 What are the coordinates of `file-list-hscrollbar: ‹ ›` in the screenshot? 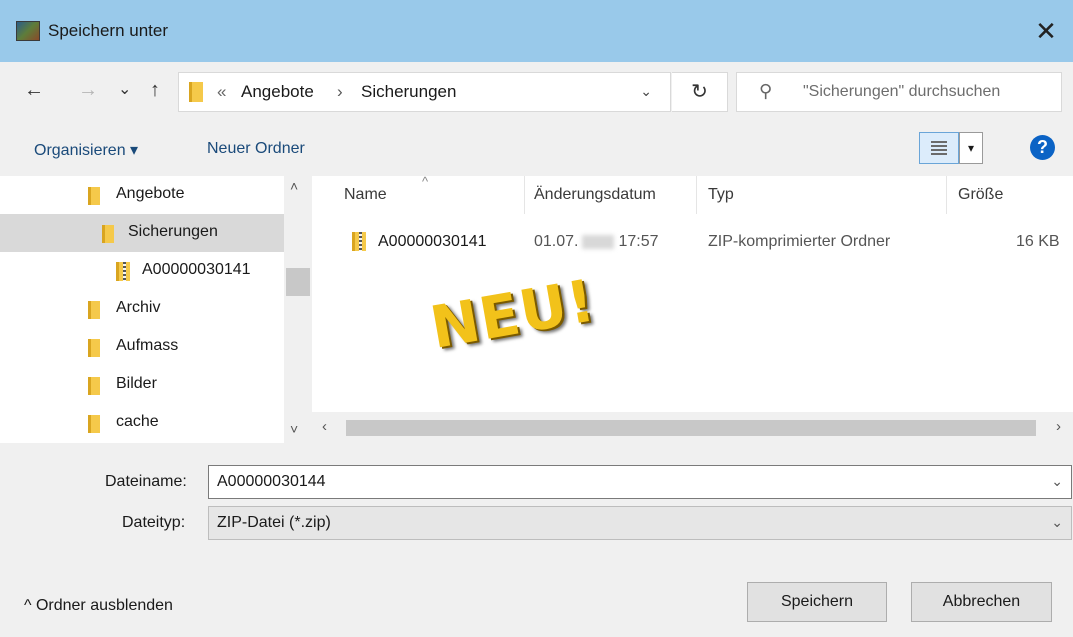 It's located at (692, 427).